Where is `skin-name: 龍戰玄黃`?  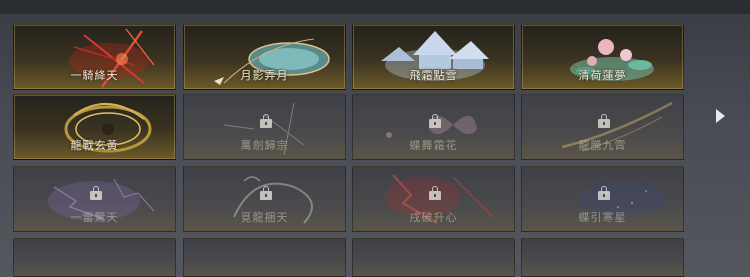 skin-name: 龍戰玄黃 is located at coordinates (94, 145).